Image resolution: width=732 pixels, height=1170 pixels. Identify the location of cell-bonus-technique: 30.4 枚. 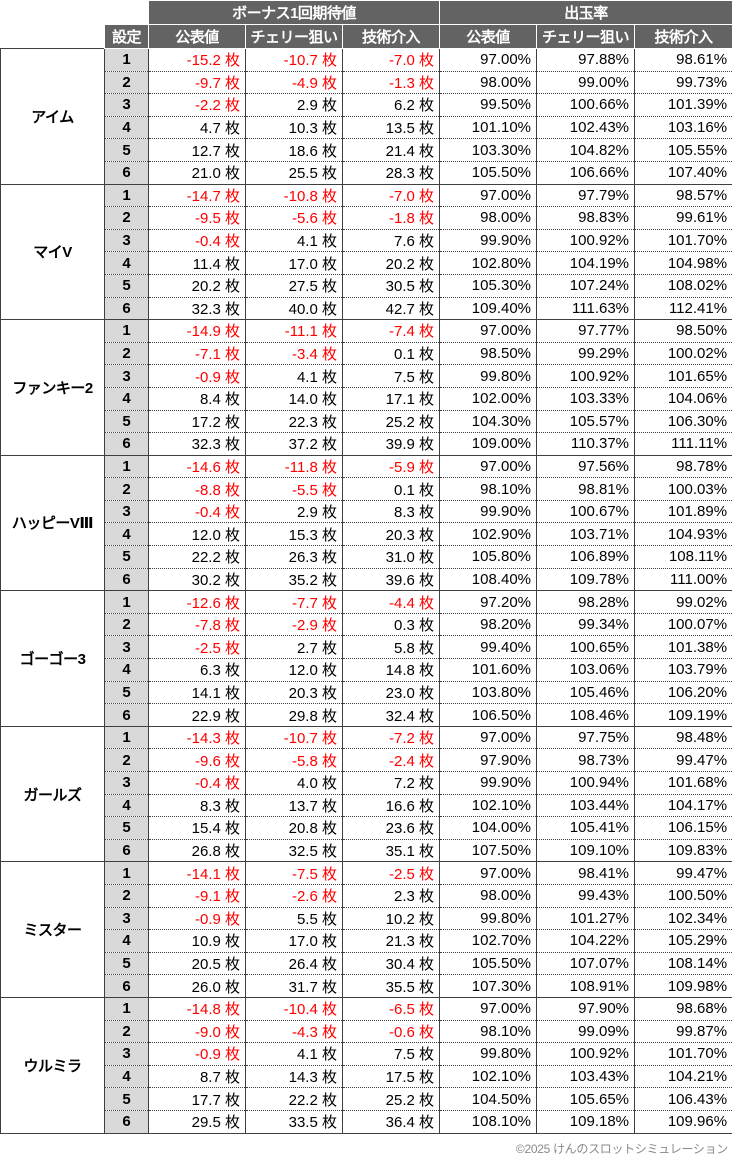
(391, 963).